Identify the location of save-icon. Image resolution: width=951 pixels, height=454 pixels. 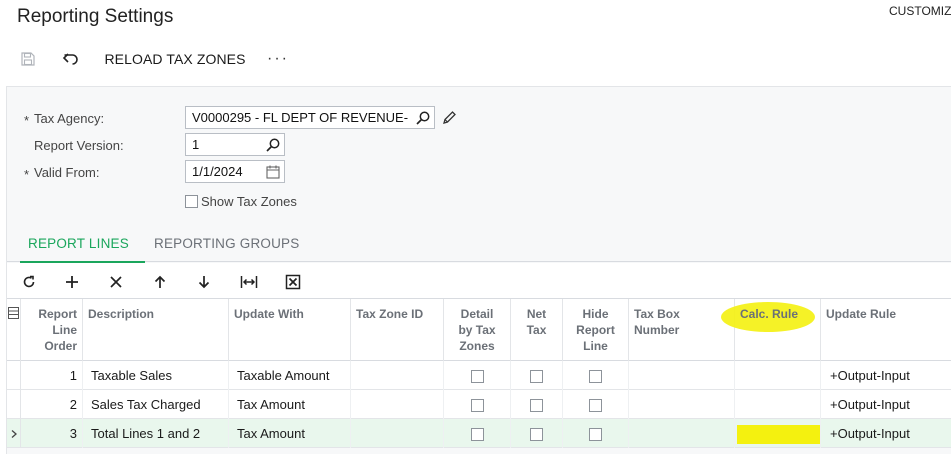
(28, 59).